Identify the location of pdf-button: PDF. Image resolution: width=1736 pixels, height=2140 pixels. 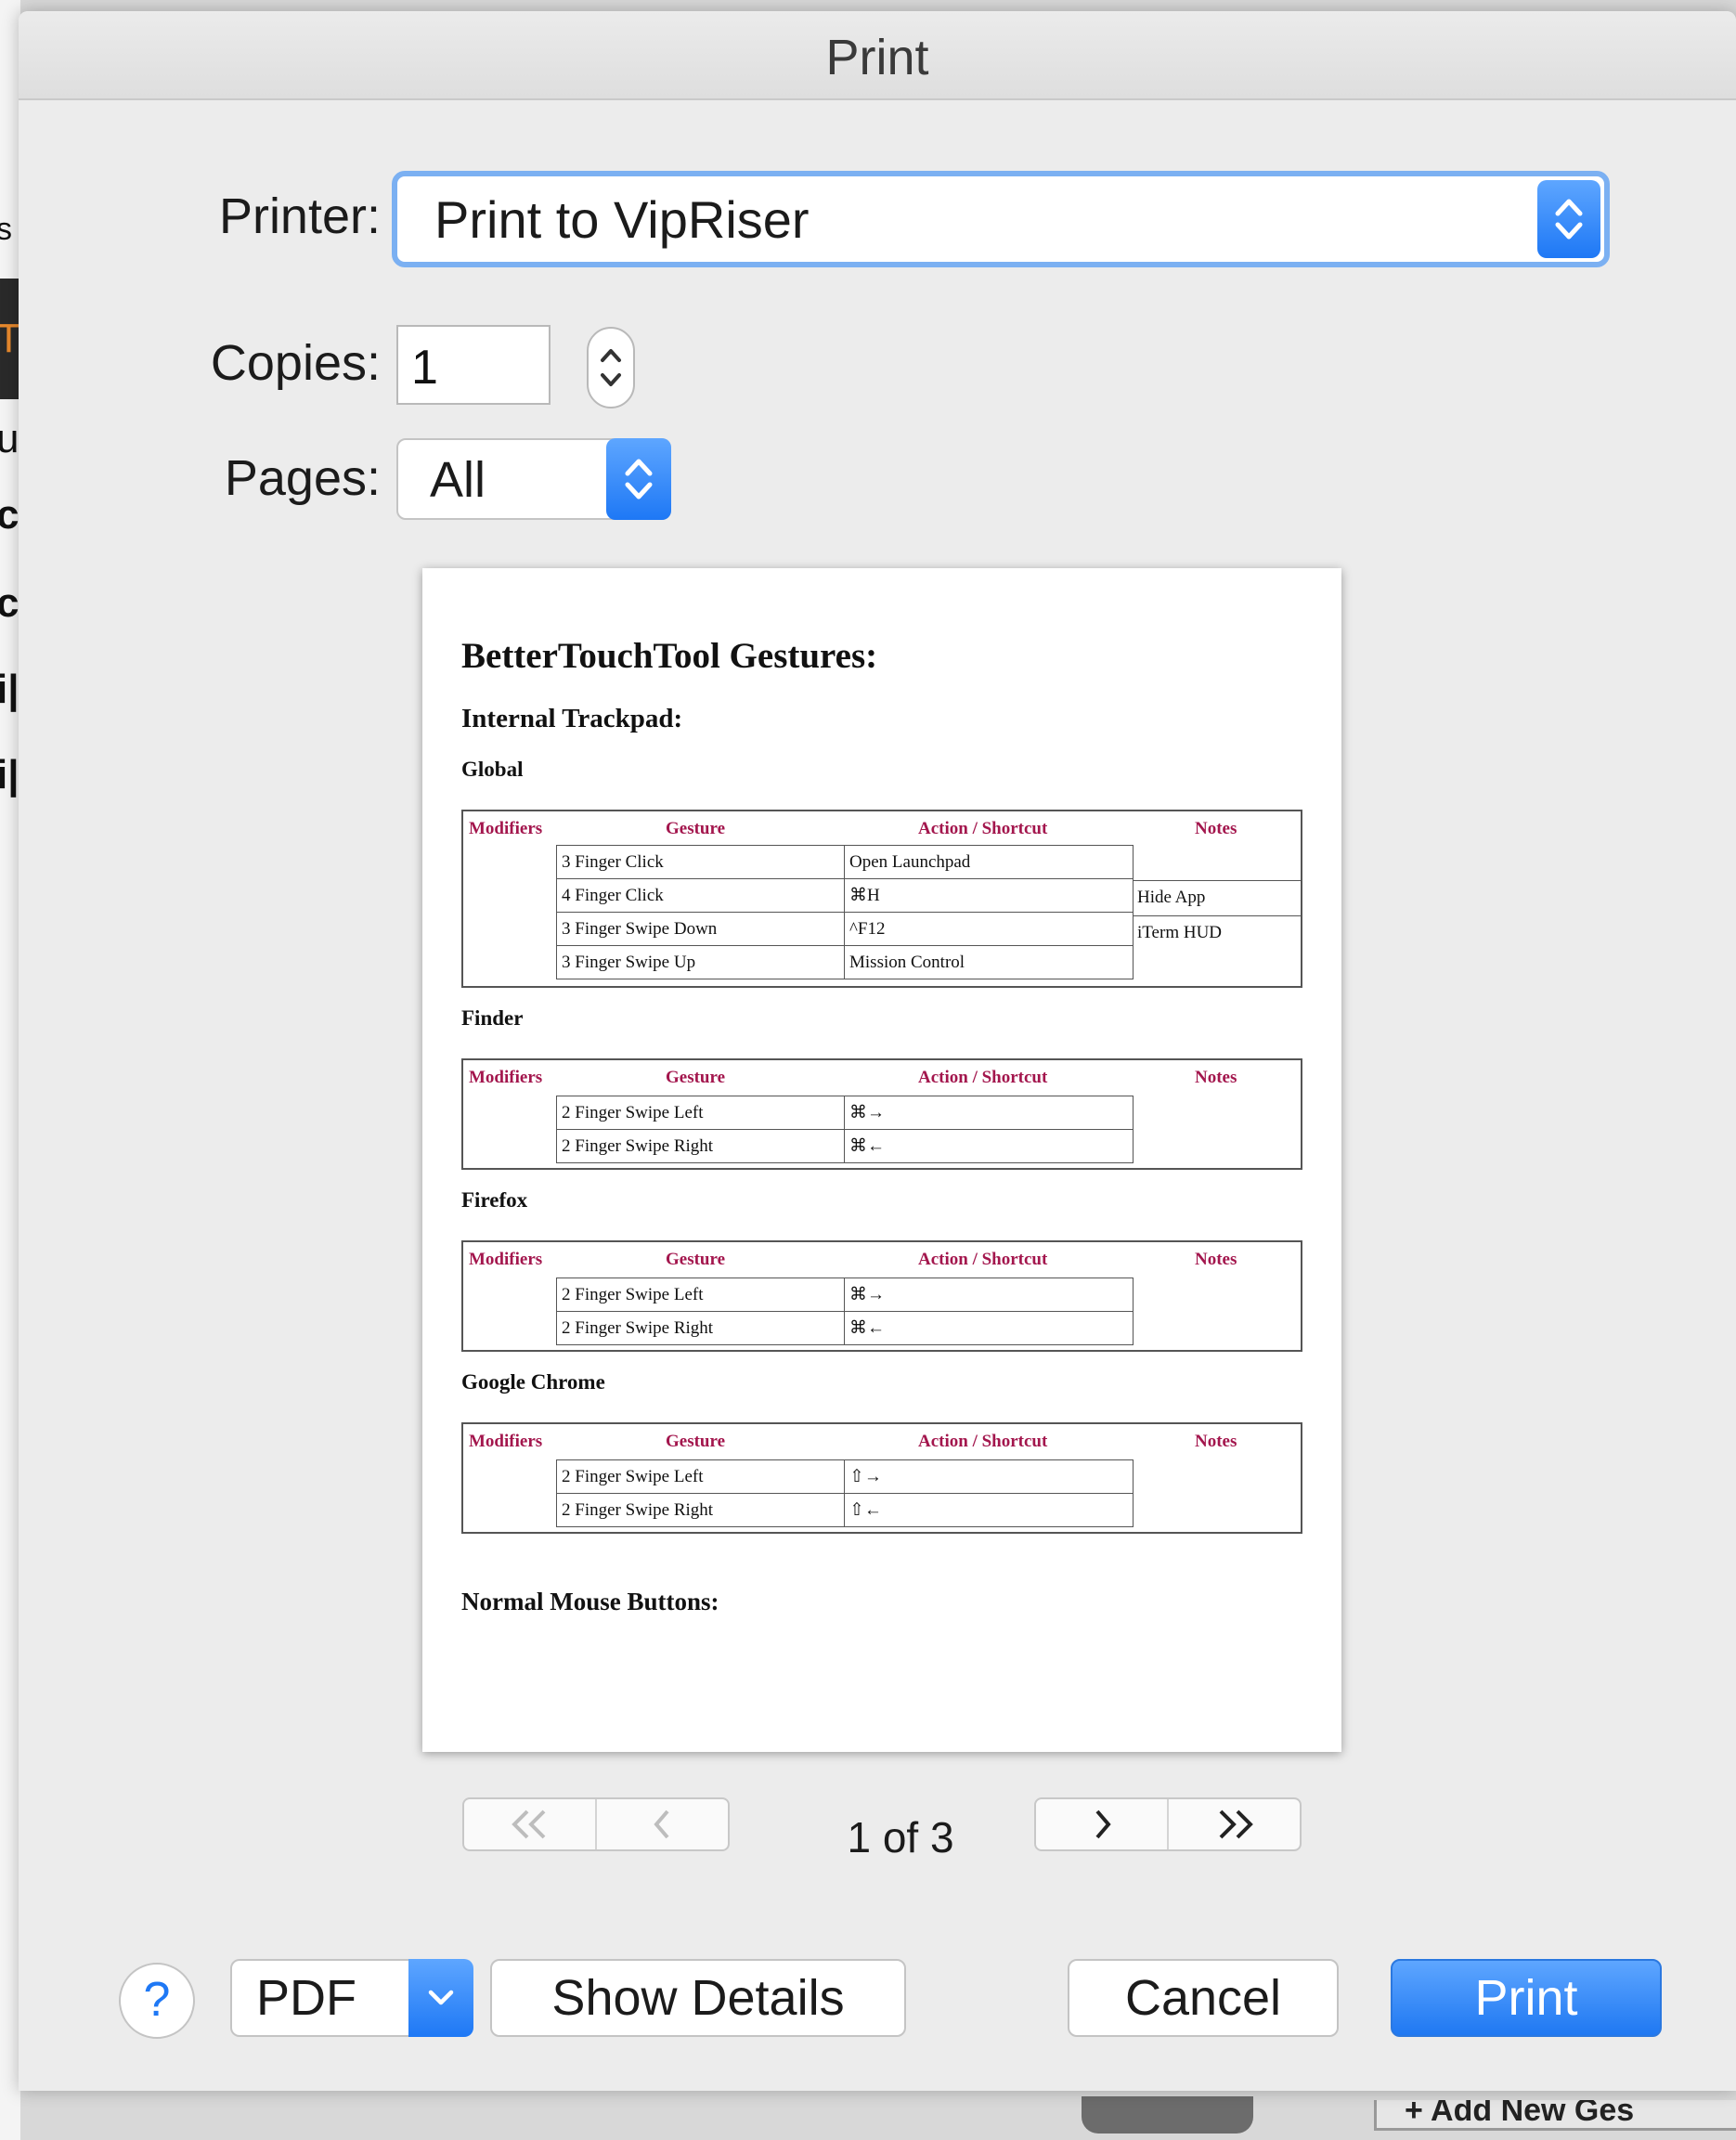
(321, 1998).